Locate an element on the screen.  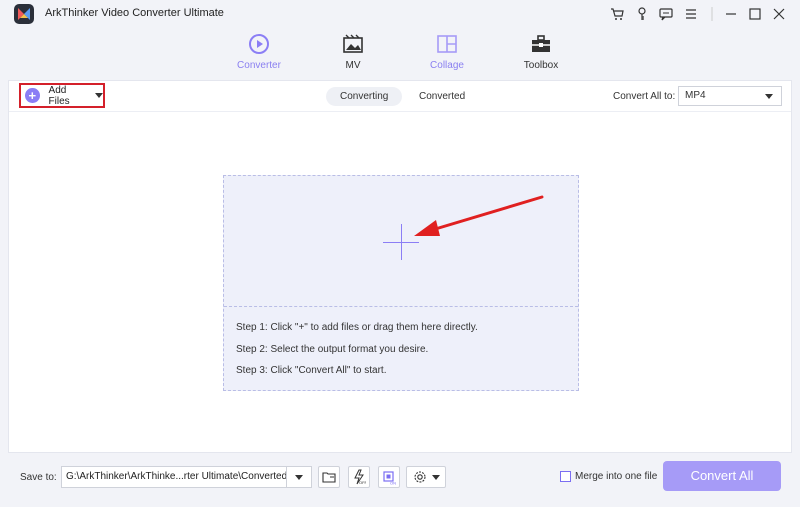
toolbox-icon is located at coordinates (541, 43).